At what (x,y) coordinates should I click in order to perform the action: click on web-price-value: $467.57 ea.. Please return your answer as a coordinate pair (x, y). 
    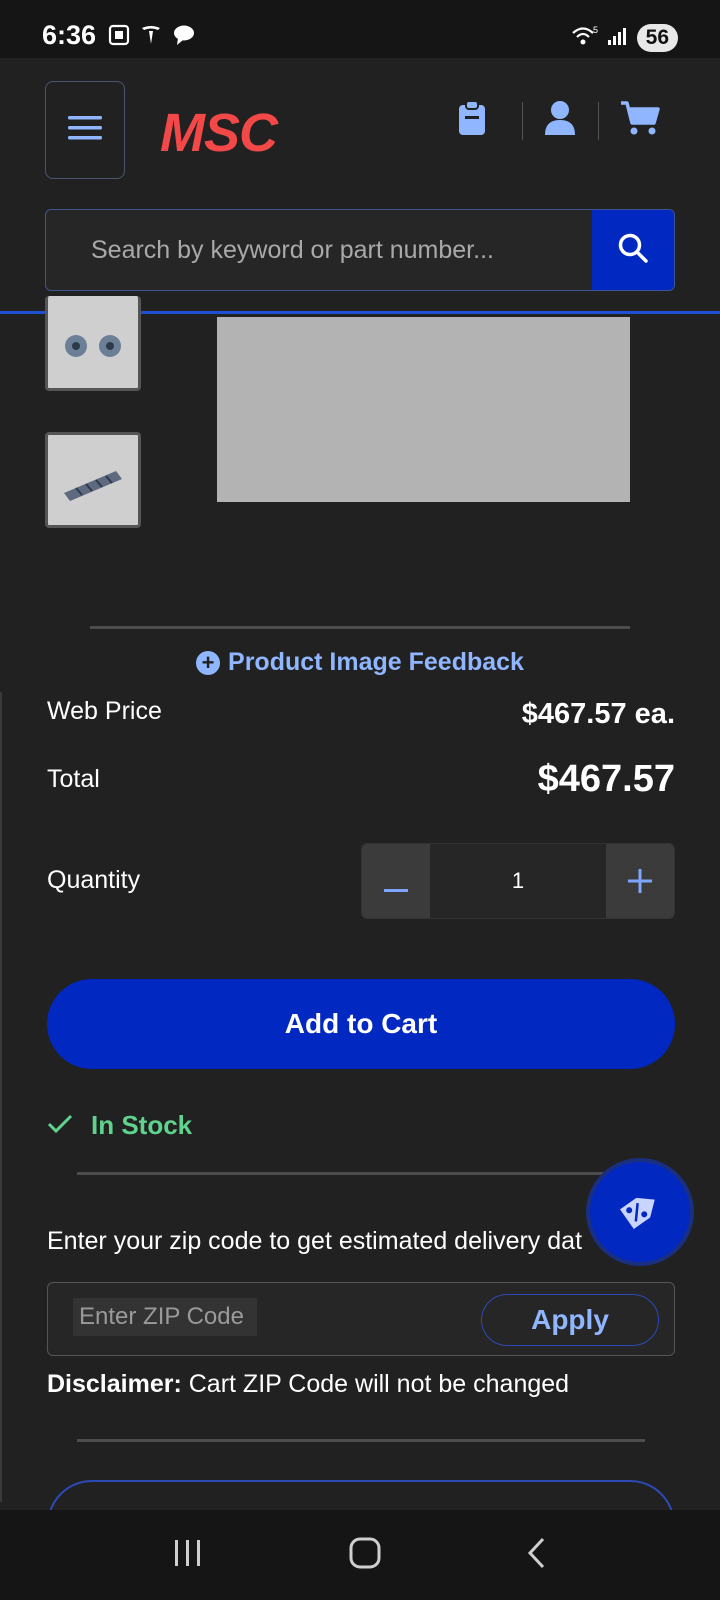
    Looking at the image, I should click on (598, 714).